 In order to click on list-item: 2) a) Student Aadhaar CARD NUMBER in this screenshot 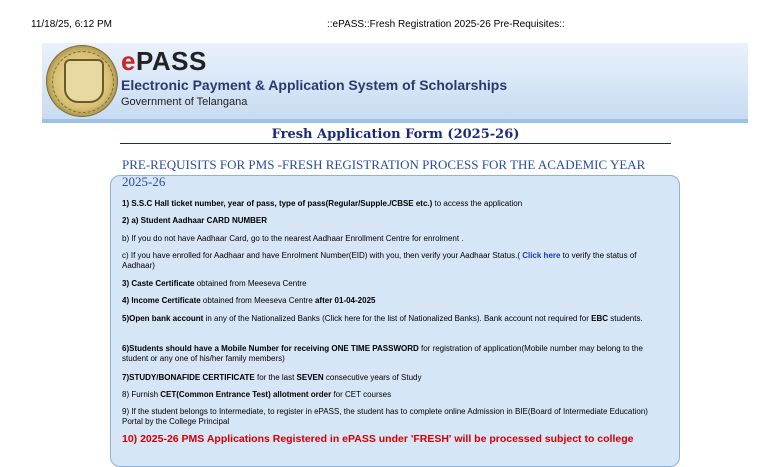, I will do `click(195, 220)`.